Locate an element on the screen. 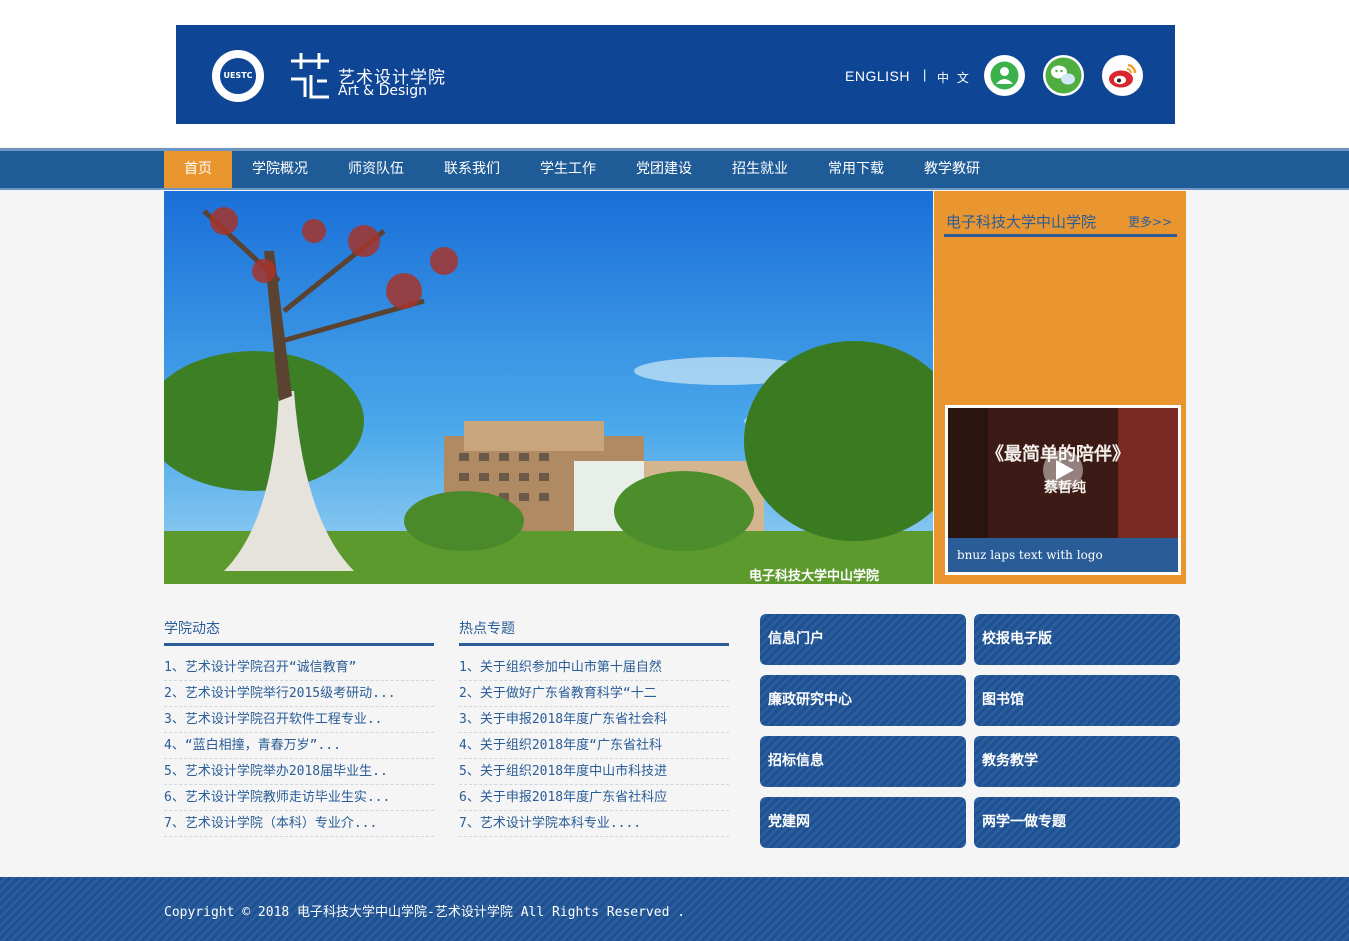 The image size is (1349, 941). sidebar-divider is located at coordinates (1060, 235).